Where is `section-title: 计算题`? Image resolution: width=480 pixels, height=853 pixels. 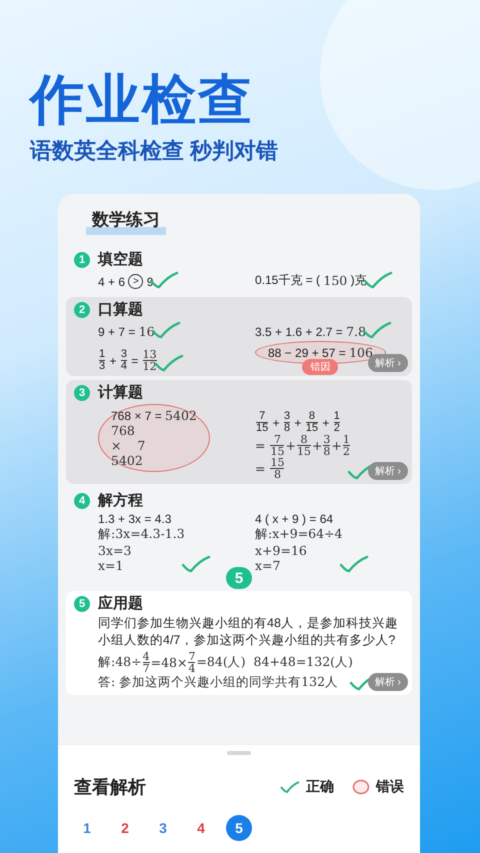 section-title: 计算题 is located at coordinates (120, 392).